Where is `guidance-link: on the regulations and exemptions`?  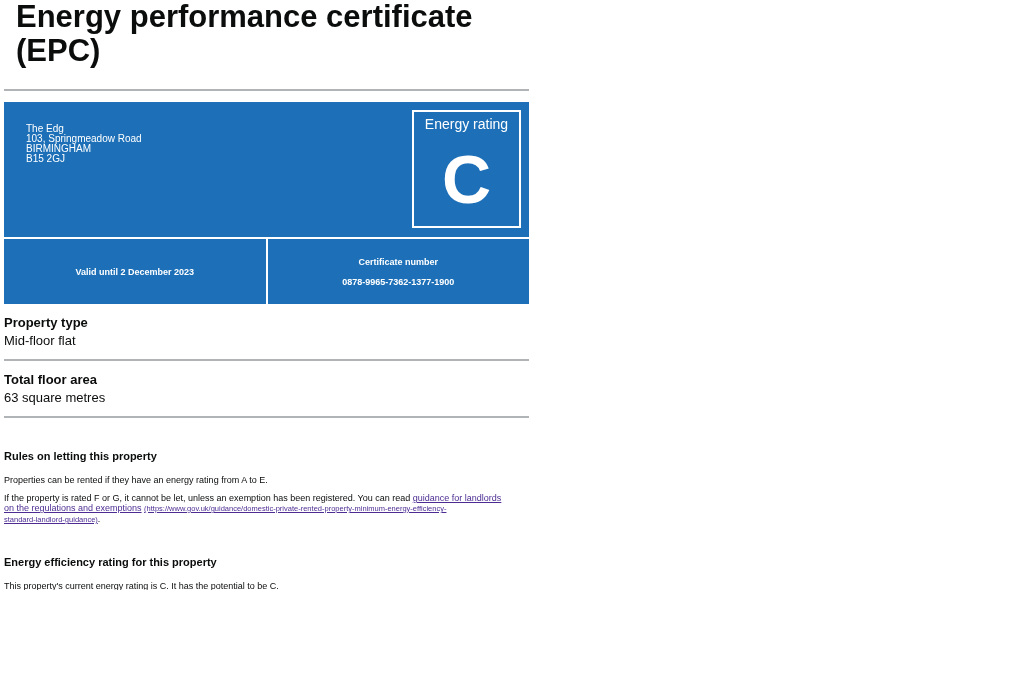
guidance-link: on the regulations and exemptions is located at coordinates (73, 508).